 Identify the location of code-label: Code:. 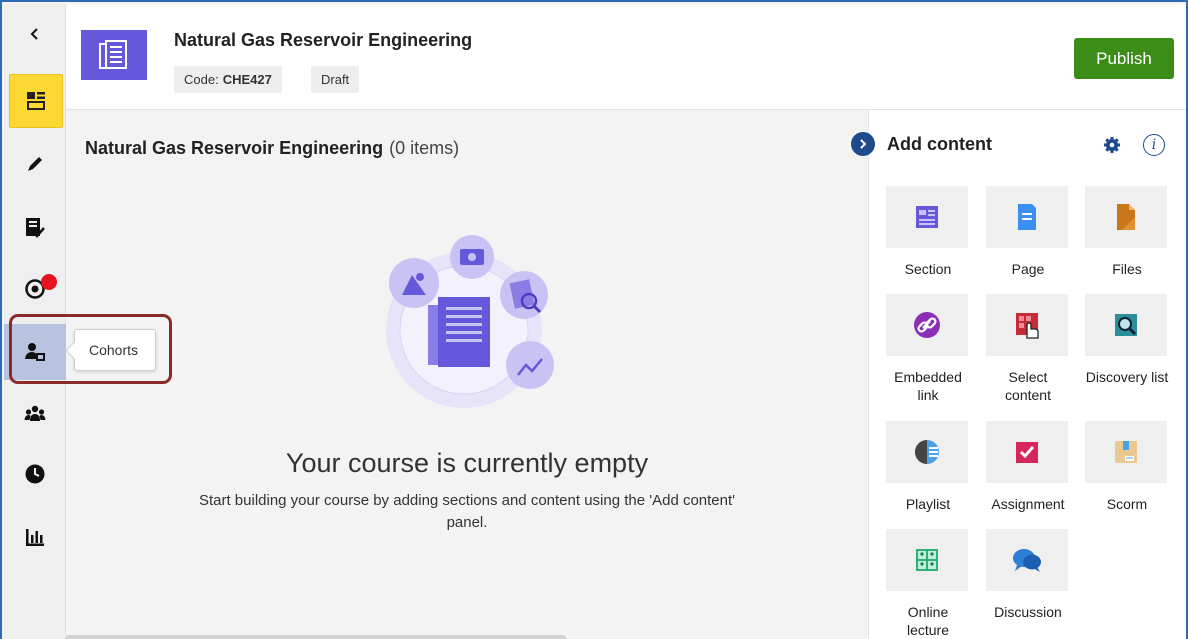
(201, 79).